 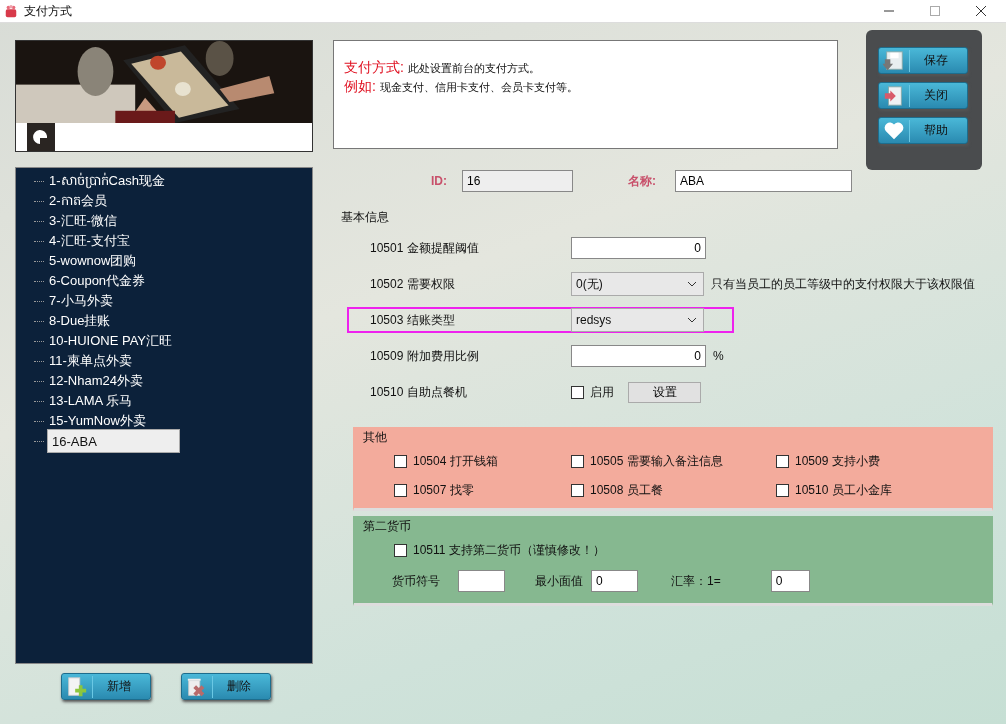 I want to click on delete-button: 删除, so click(x=226, y=686).